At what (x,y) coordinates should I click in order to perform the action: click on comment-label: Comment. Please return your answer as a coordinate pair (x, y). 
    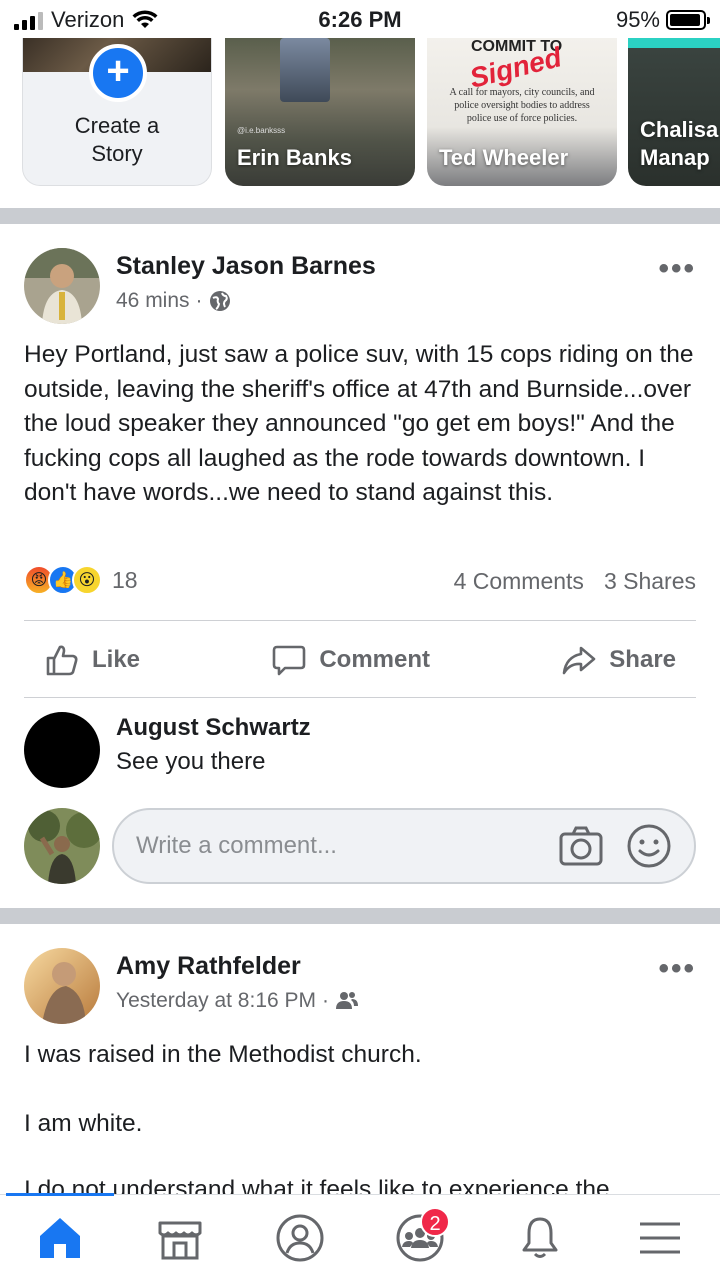
    Looking at the image, I should click on (374, 659).